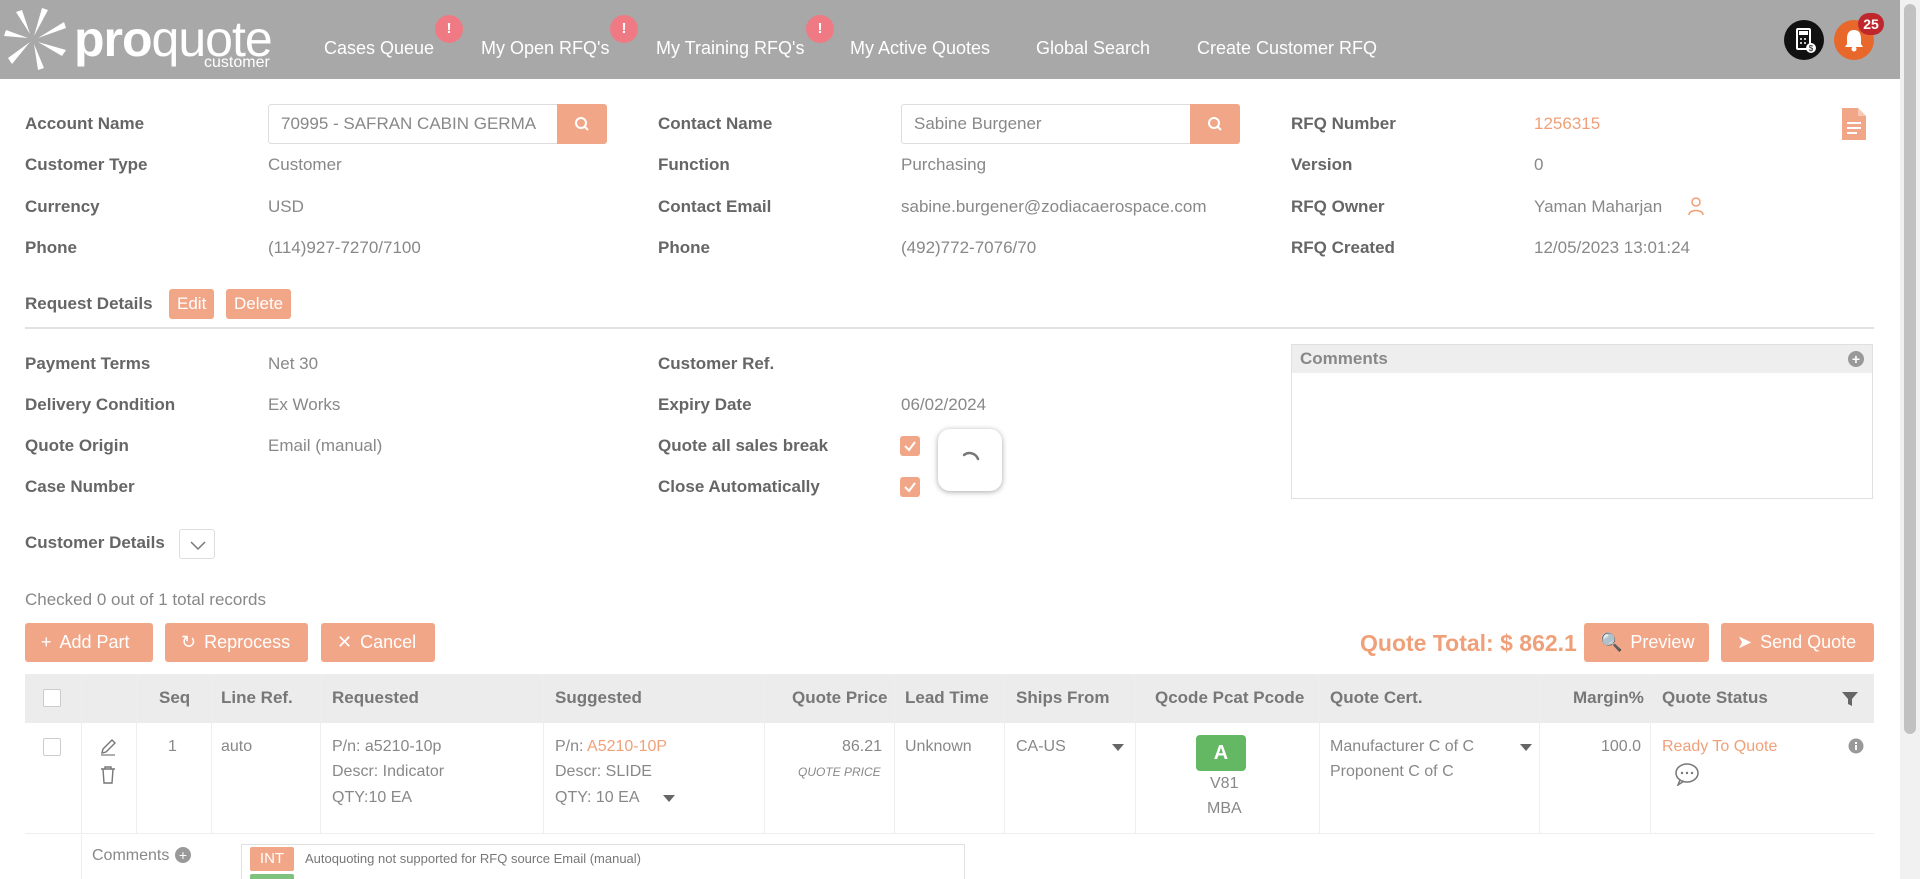  I want to click on expiry-date-value: 06/02/2024, so click(944, 404).